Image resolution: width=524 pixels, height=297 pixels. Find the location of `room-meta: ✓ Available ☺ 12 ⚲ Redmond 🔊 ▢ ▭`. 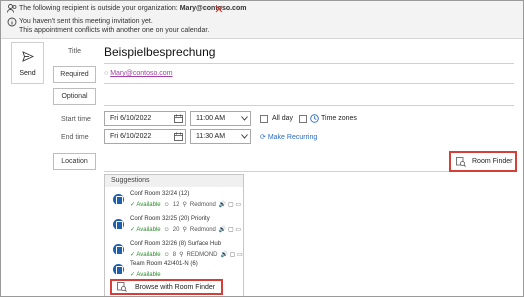

room-meta: ✓ Available ☺ 12 ⚲ Redmond 🔊 ▢ ▭ is located at coordinates (186, 205).